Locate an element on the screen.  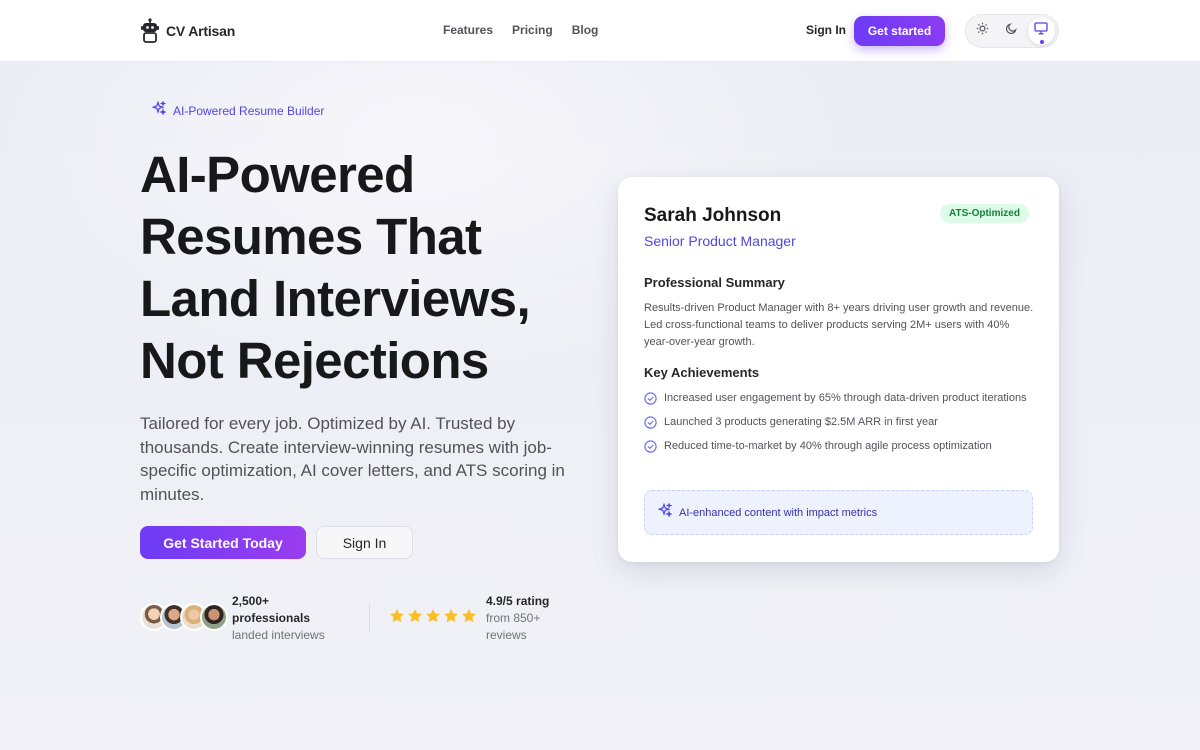
logo-text: CV Artisan is located at coordinates (201, 31).